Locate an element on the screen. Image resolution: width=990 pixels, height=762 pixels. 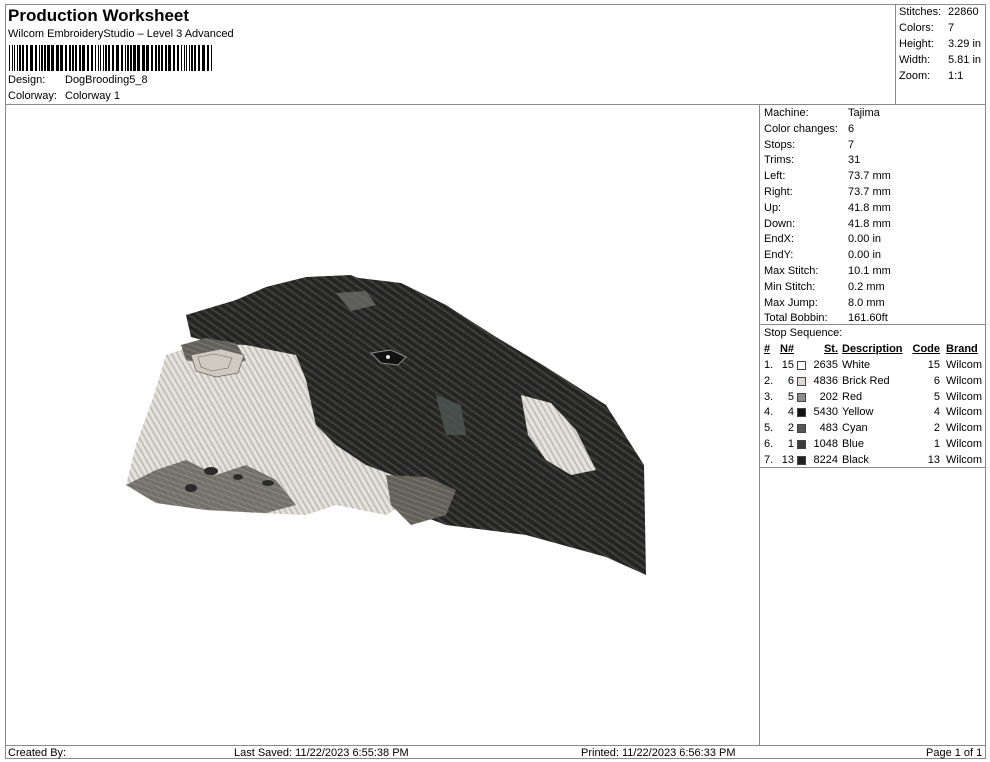
needle-number: 15 is located at coordinates (787, 365).